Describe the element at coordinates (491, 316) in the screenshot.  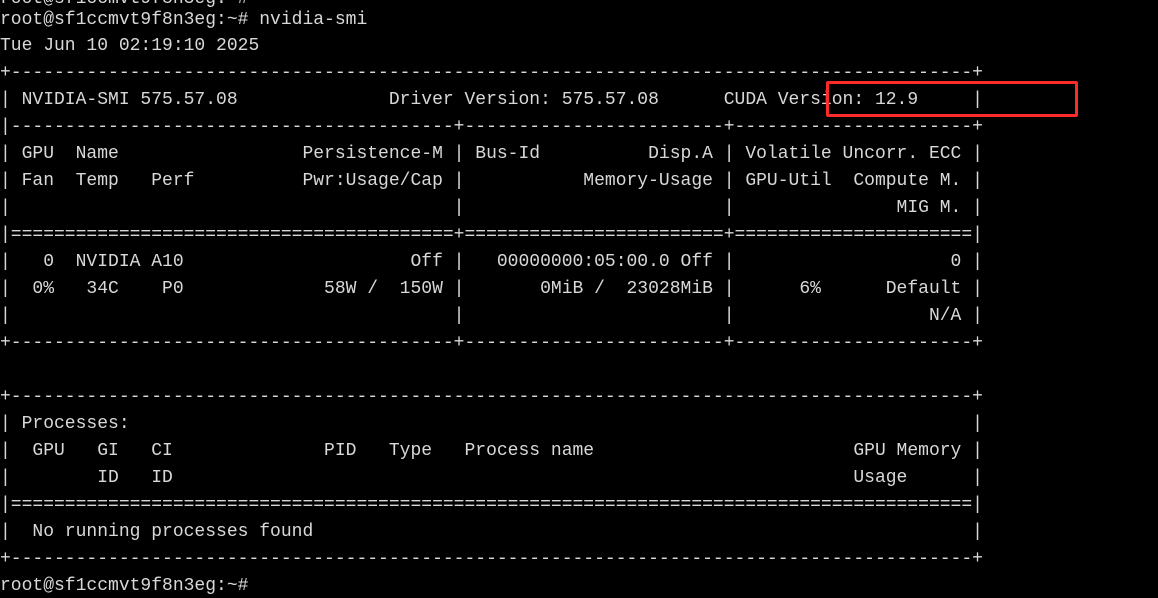
I see `output-line: | | | N/A |` at that location.